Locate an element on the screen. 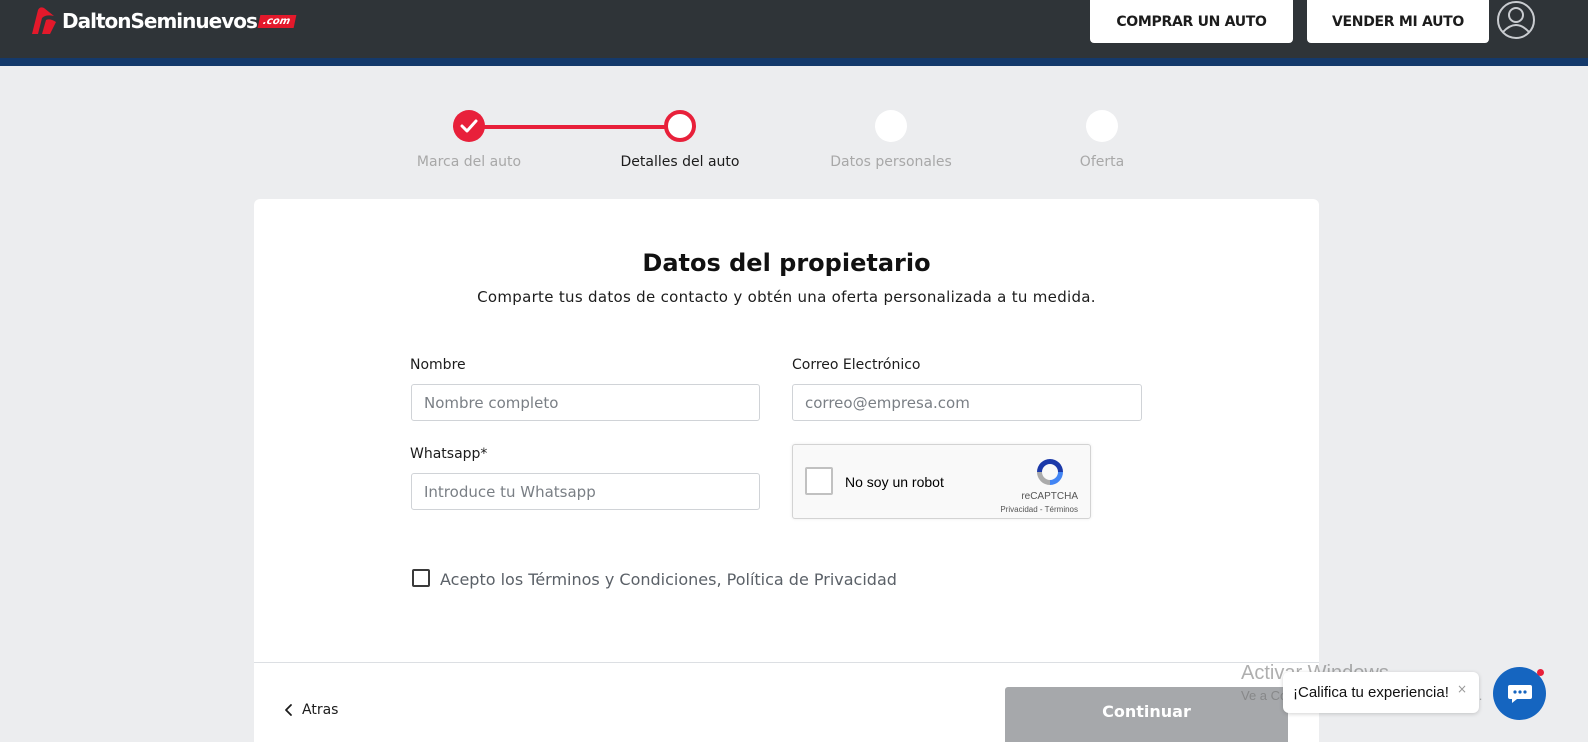 This screenshot has width=1588, height=742. step-oferta: Oferta is located at coordinates (1102, 140).